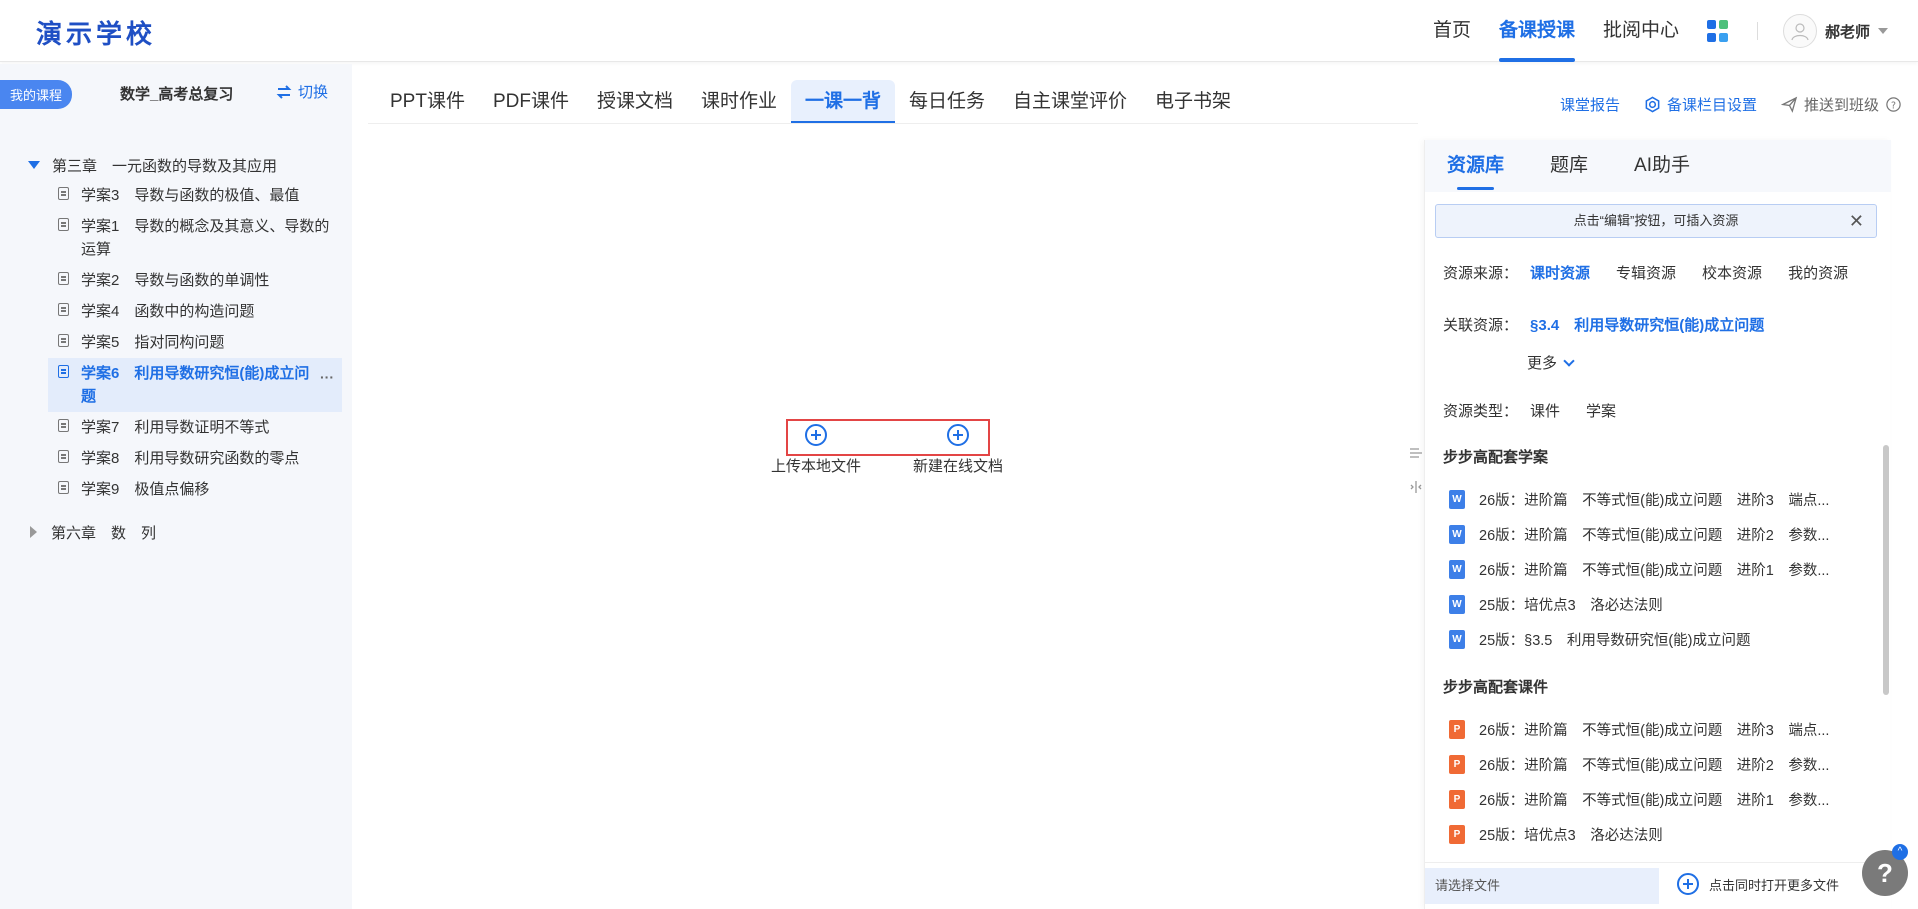 This screenshot has height=909, width=1918. I want to click on resource-item: P 25版：培优点3 洛必达法则, so click(1659, 834).